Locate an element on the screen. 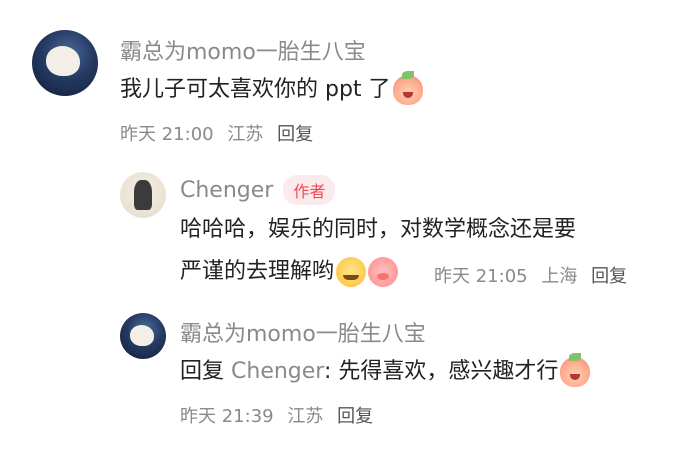 This screenshot has height=465, width=690. reply-location: 江苏 is located at coordinates (305, 416).